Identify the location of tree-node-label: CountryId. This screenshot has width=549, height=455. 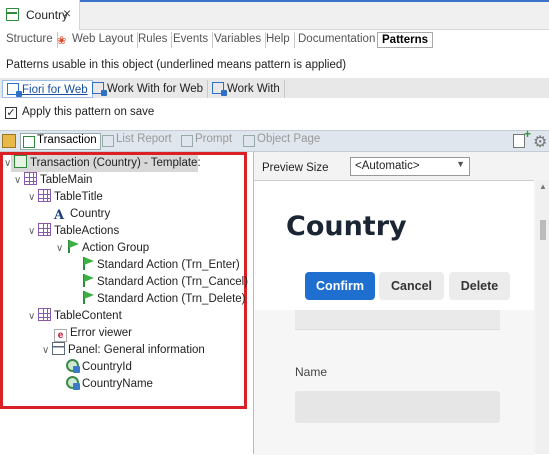
(107, 367).